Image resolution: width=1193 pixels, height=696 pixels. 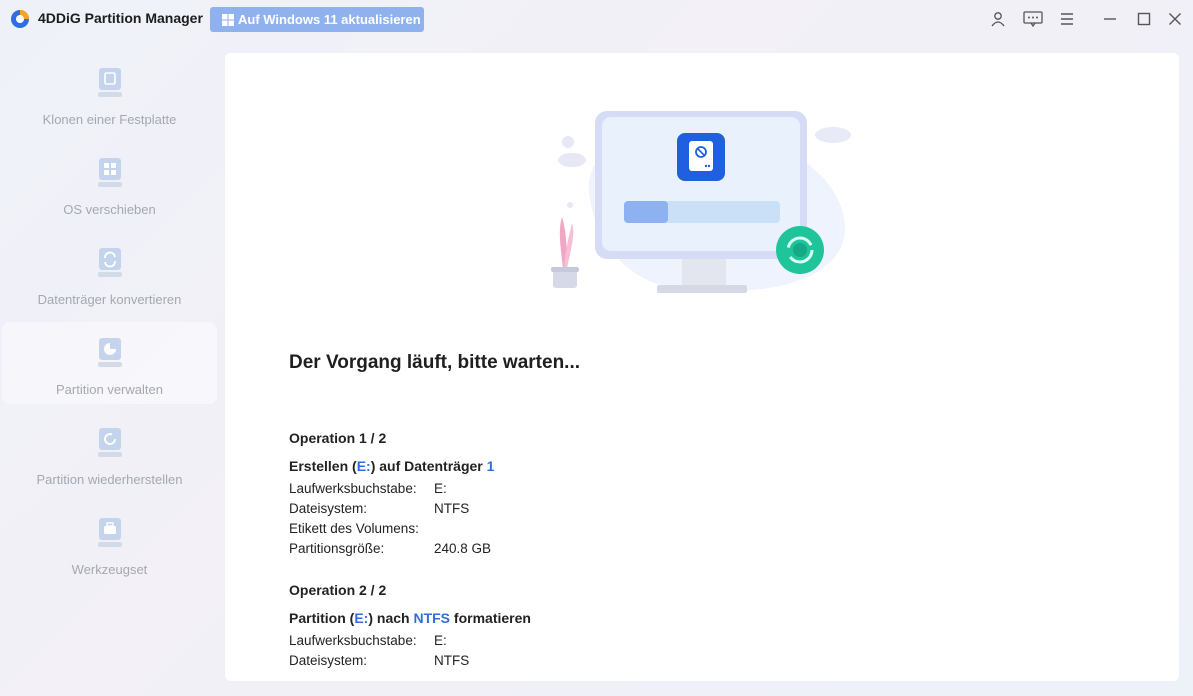 I want to click on sidebar-item-os-migrate: OS verschieben, so click(x=109, y=183).